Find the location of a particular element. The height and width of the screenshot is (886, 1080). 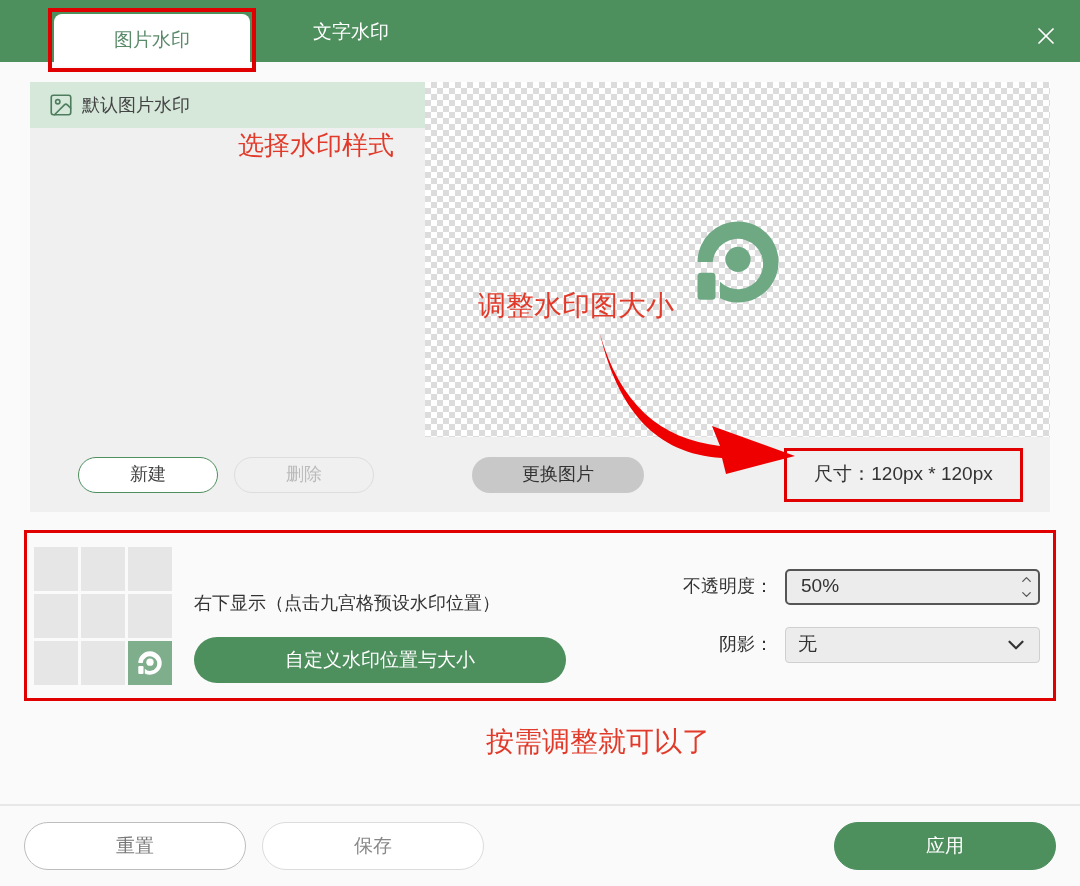

position-description: 右下显示（点击九宫格预设水印位置） is located at coordinates (347, 603).